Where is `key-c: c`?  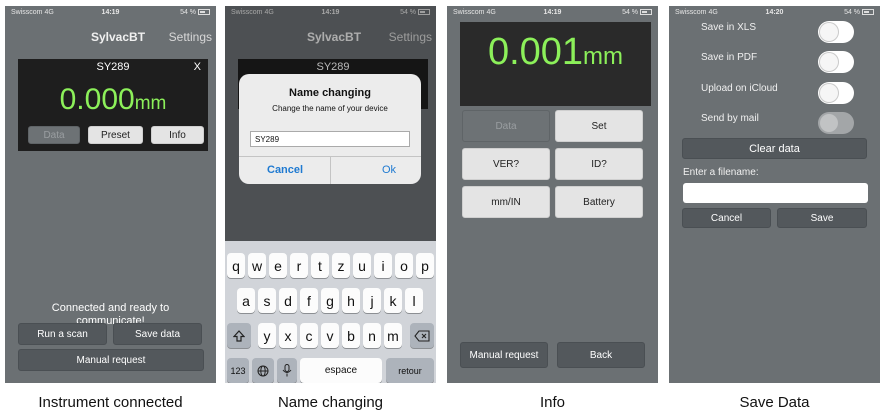
key-c: c is located at coordinates (309, 335).